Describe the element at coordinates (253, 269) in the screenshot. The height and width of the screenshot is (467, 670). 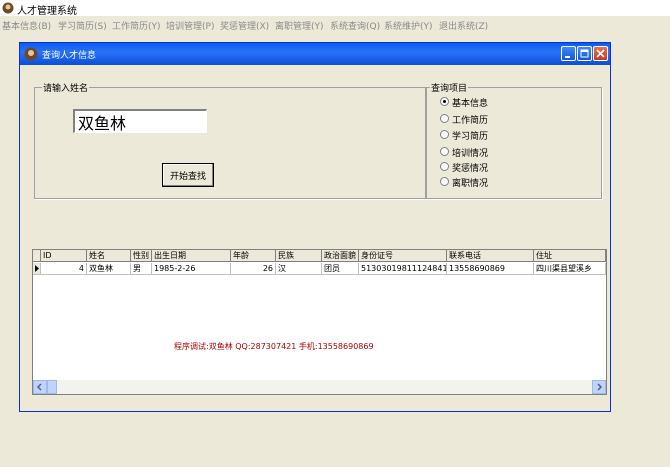
I see `table-cell: 26` at that location.